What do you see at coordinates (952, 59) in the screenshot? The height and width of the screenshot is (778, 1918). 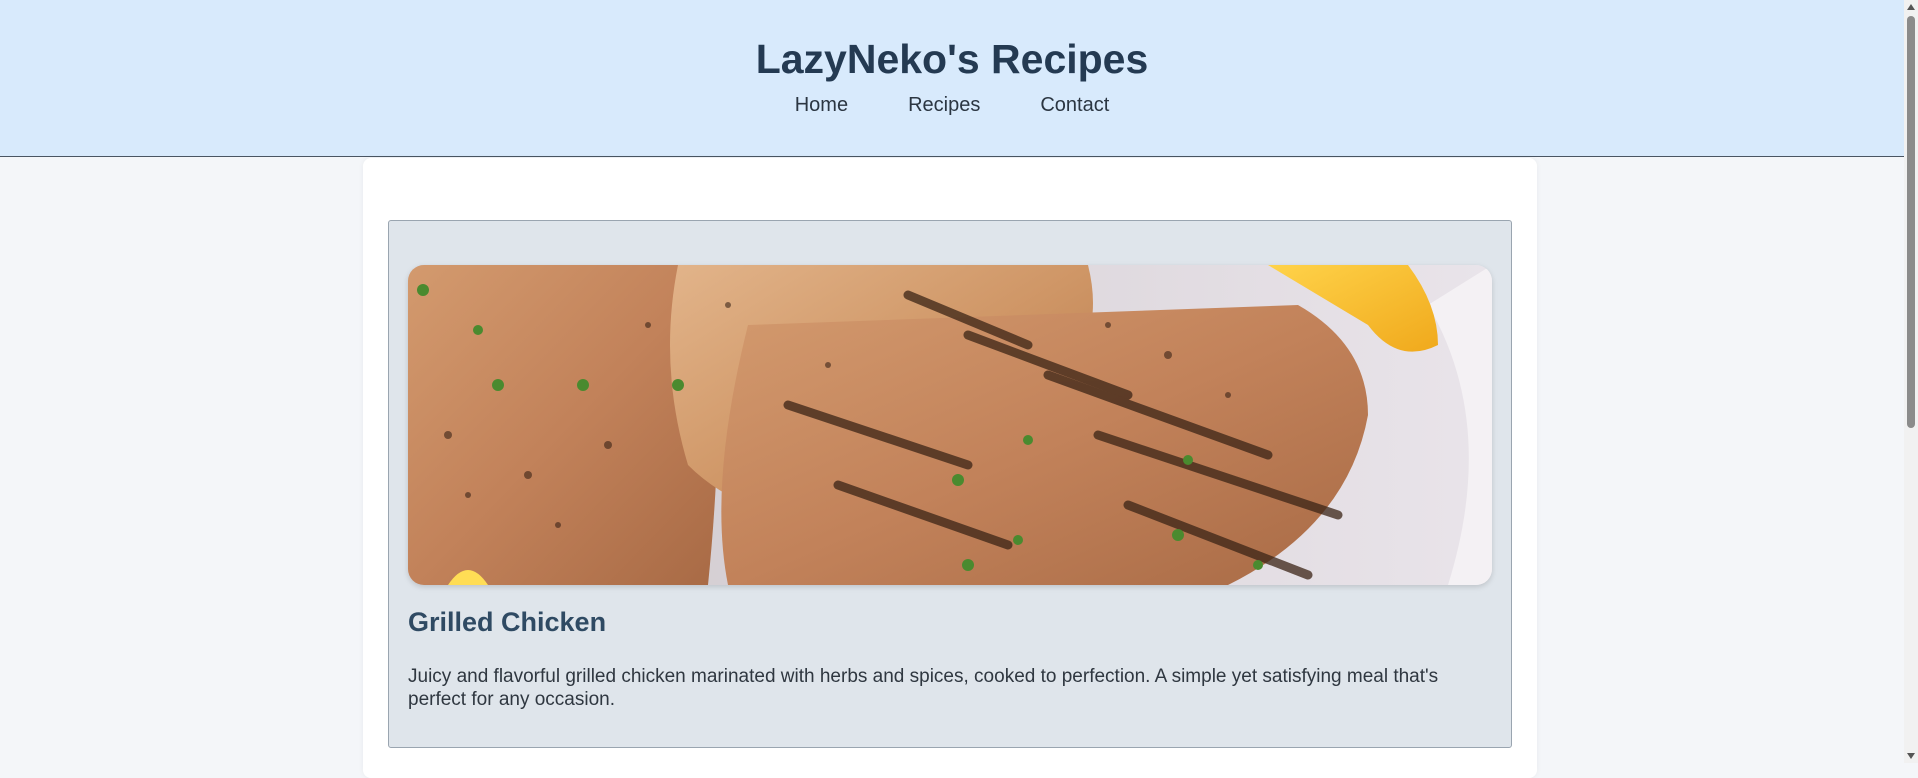 I see `site-title: LazyNeko's Recipes` at bounding box center [952, 59].